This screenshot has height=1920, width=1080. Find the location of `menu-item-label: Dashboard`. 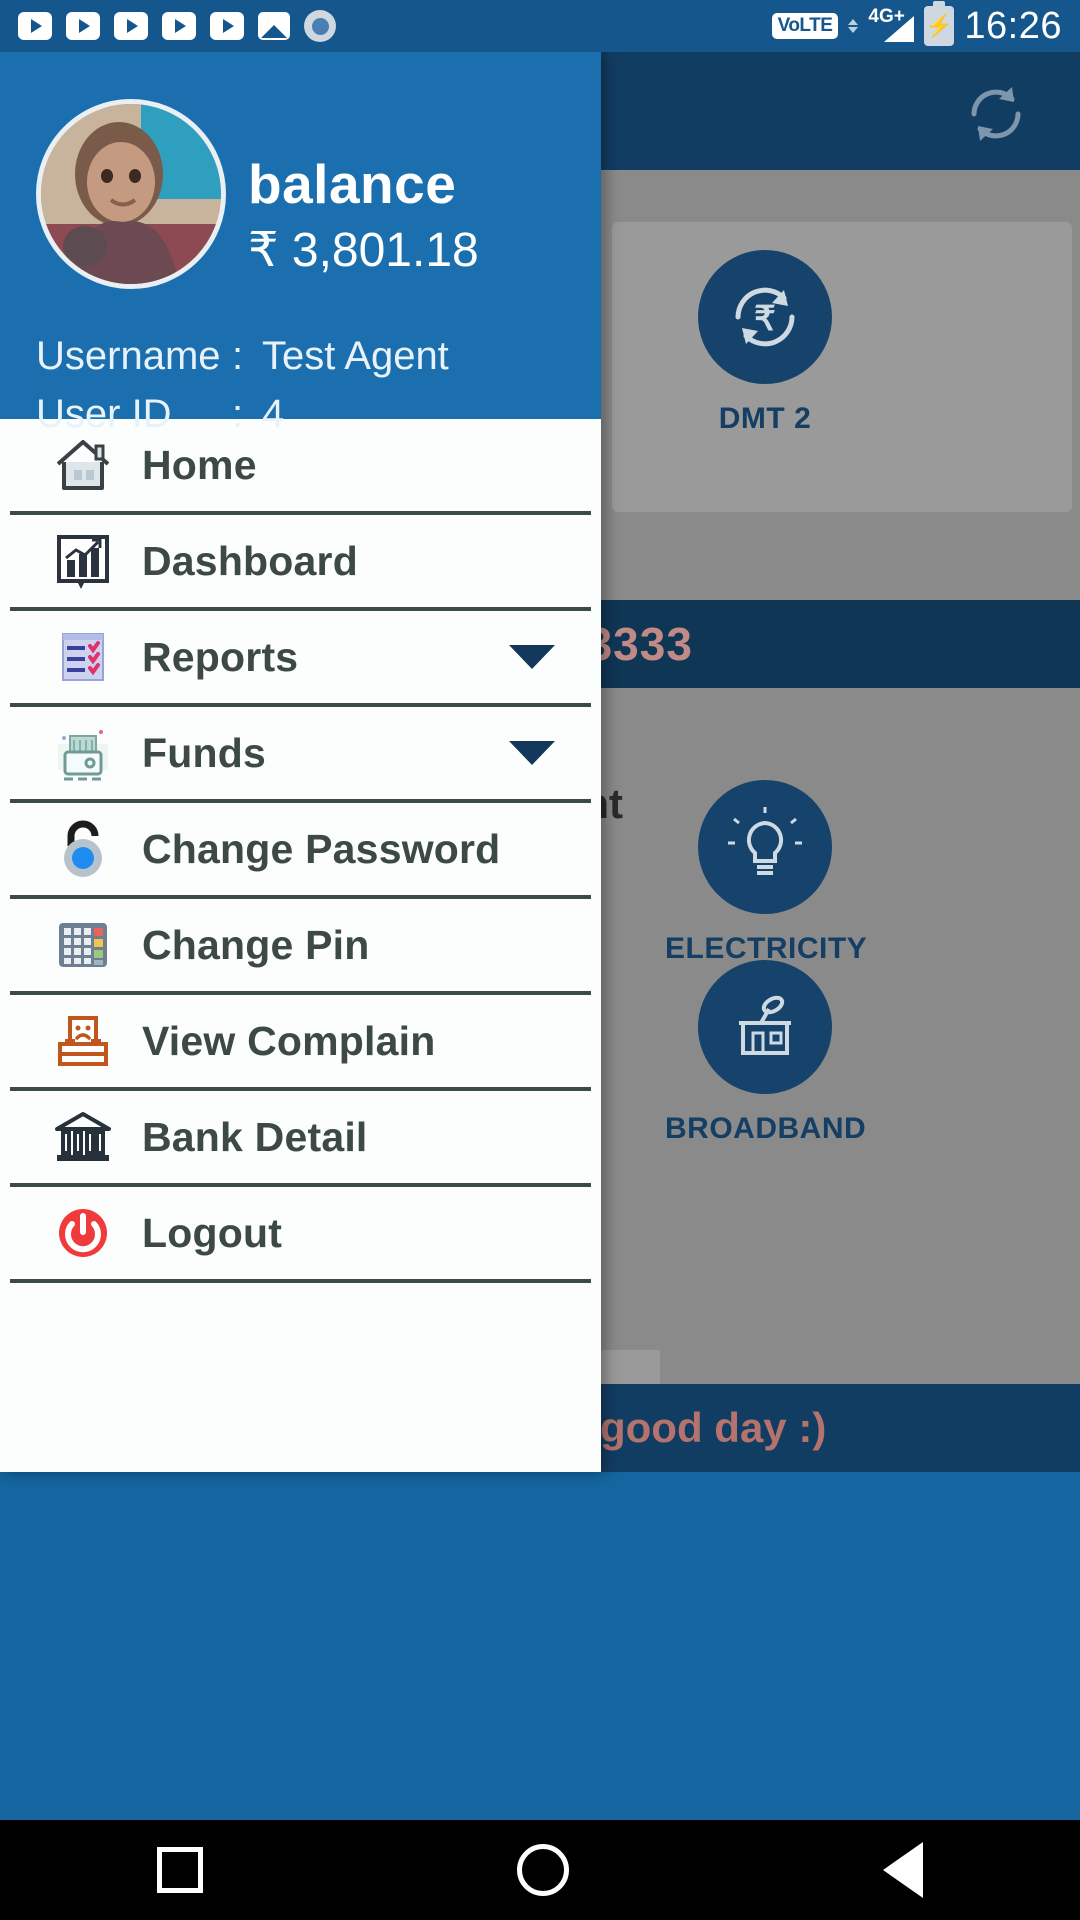

menu-item-label: Dashboard is located at coordinates (250, 560).